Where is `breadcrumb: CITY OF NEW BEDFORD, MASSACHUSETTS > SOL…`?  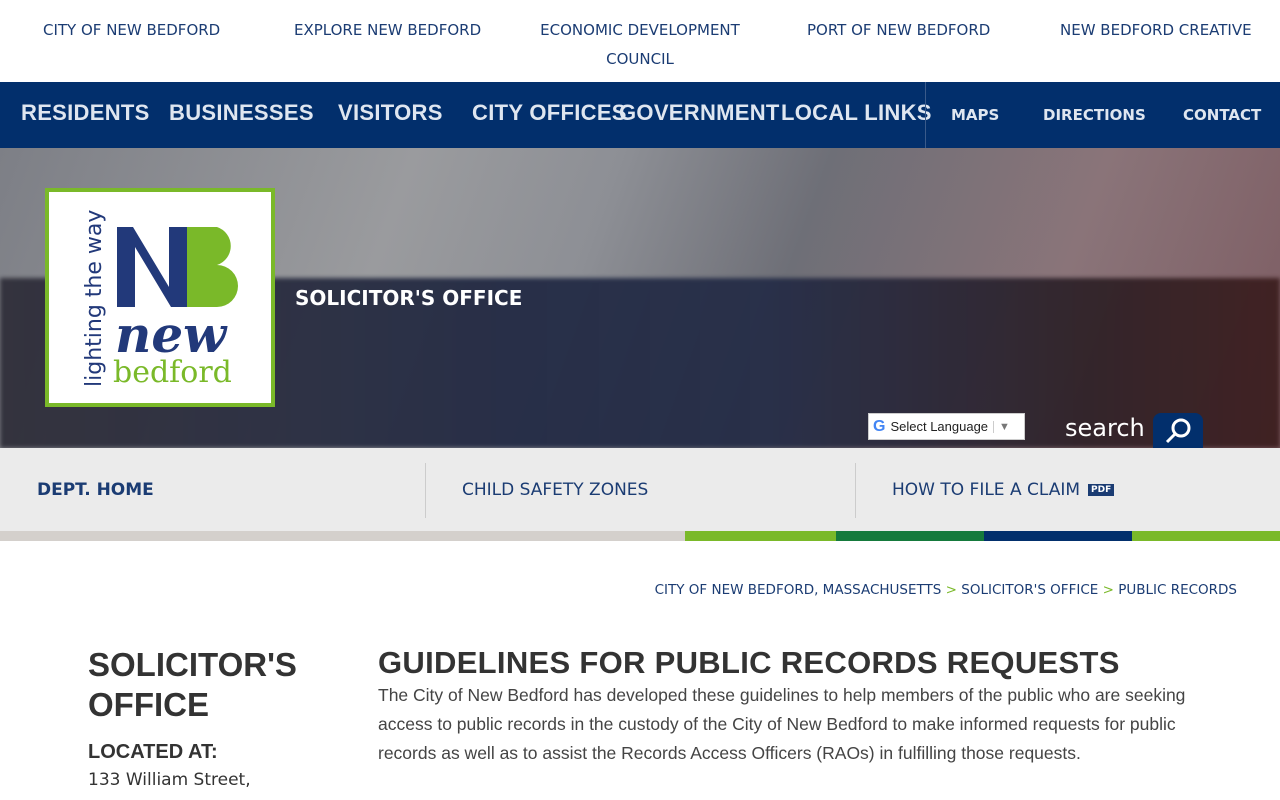
breadcrumb: CITY OF NEW BEDFORD, MASSACHUSETTS > SOL… is located at coordinates (945, 590).